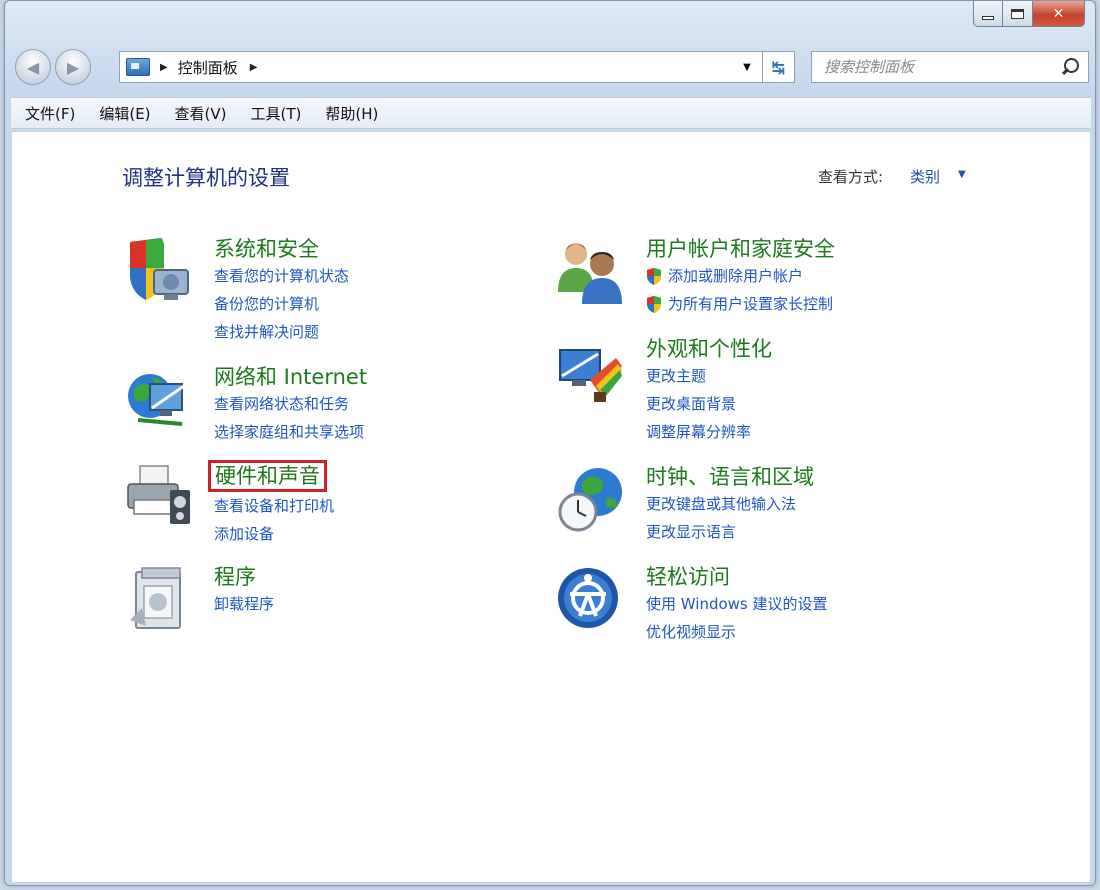 Image resolution: width=1100 pixels, height=890 pixels. What do you see at coordinates (201, 113) in the screenshot?
I see `menu-view: 查看(V)` at bounding box center [201, 113].